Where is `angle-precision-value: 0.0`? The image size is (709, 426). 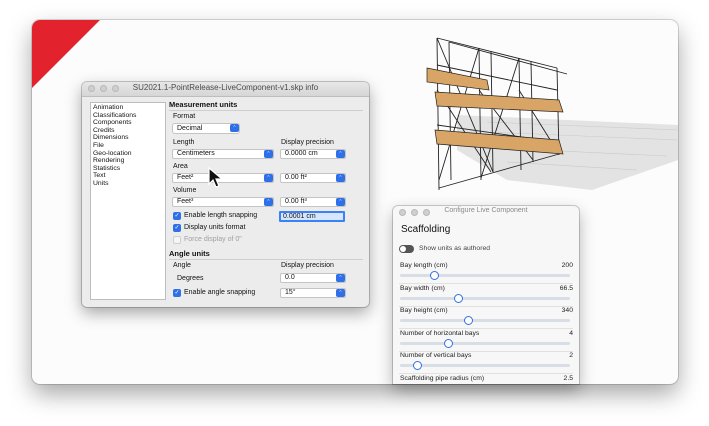
angle-precision-value: 0.0 is located at coordinates (290, 277).